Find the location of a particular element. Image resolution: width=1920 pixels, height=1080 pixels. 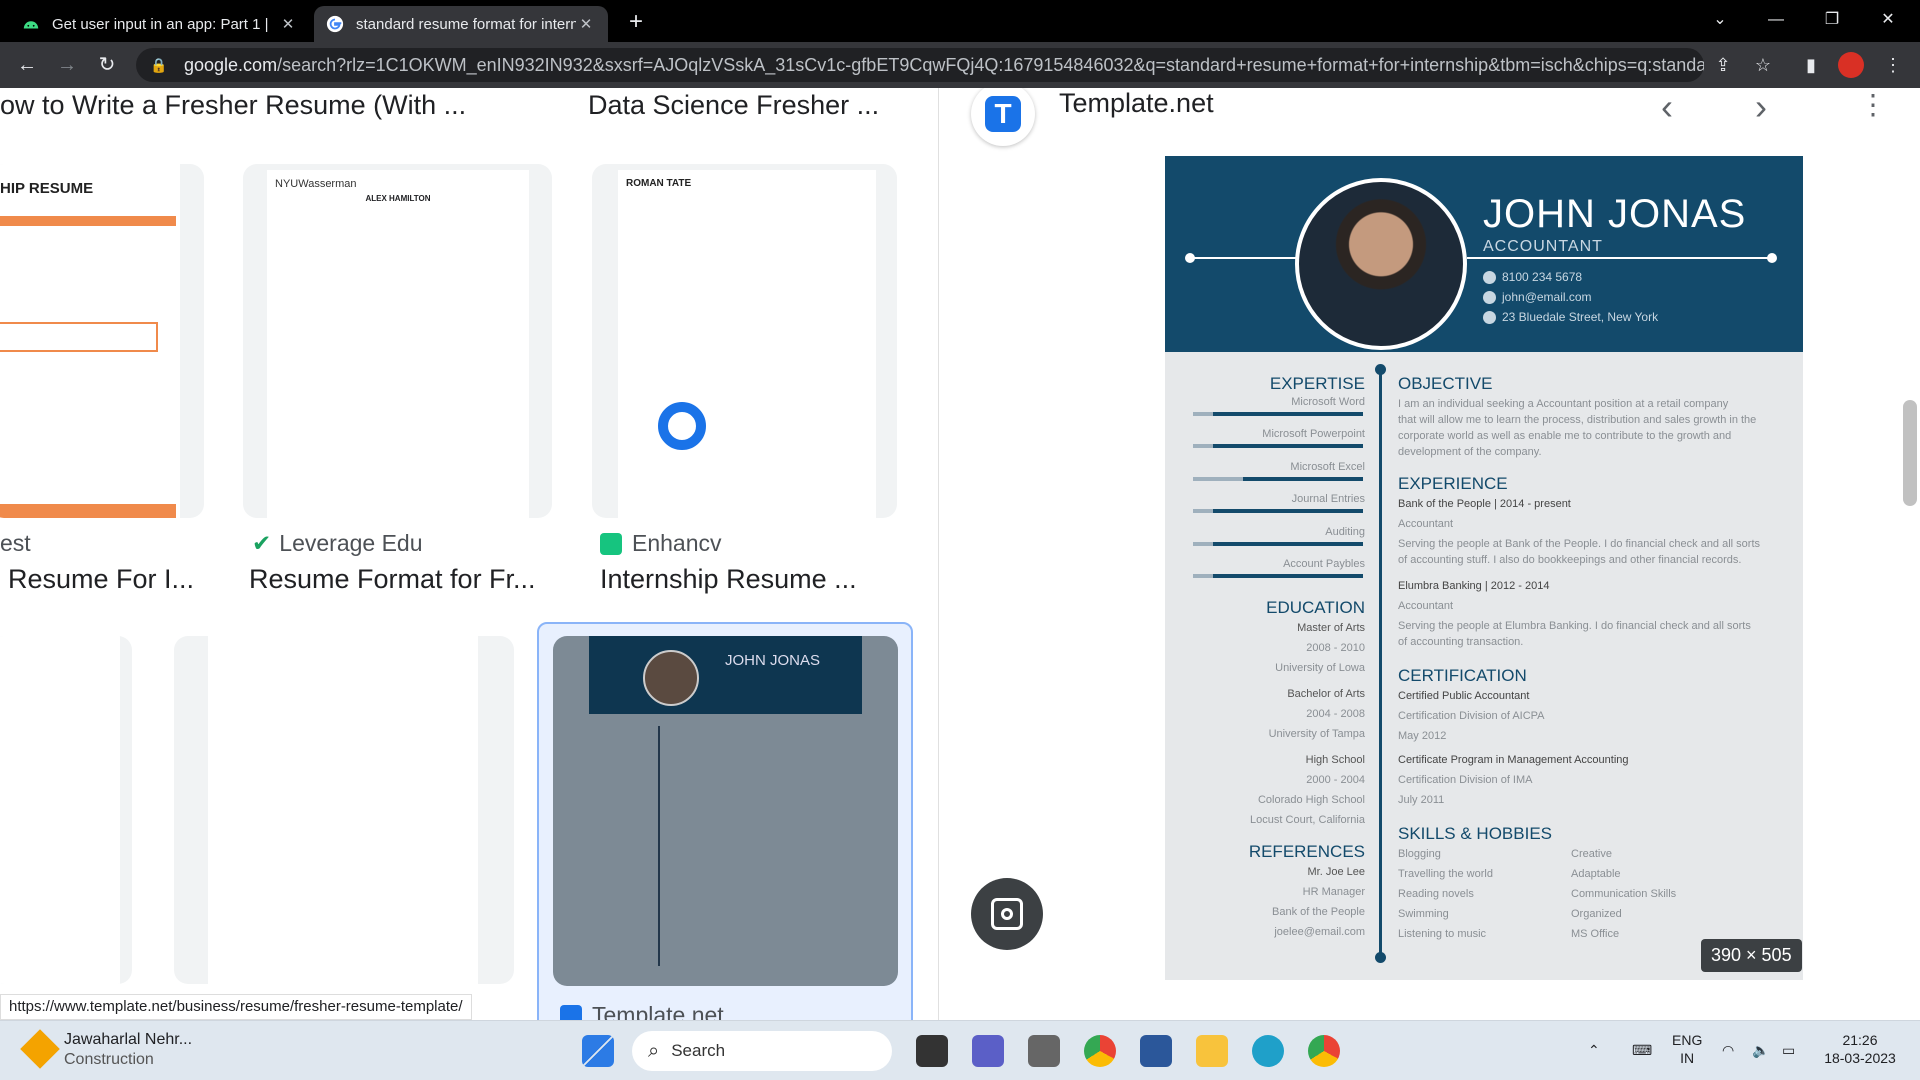

share-icon: ⇪ is located at coordinates (1723, 65).